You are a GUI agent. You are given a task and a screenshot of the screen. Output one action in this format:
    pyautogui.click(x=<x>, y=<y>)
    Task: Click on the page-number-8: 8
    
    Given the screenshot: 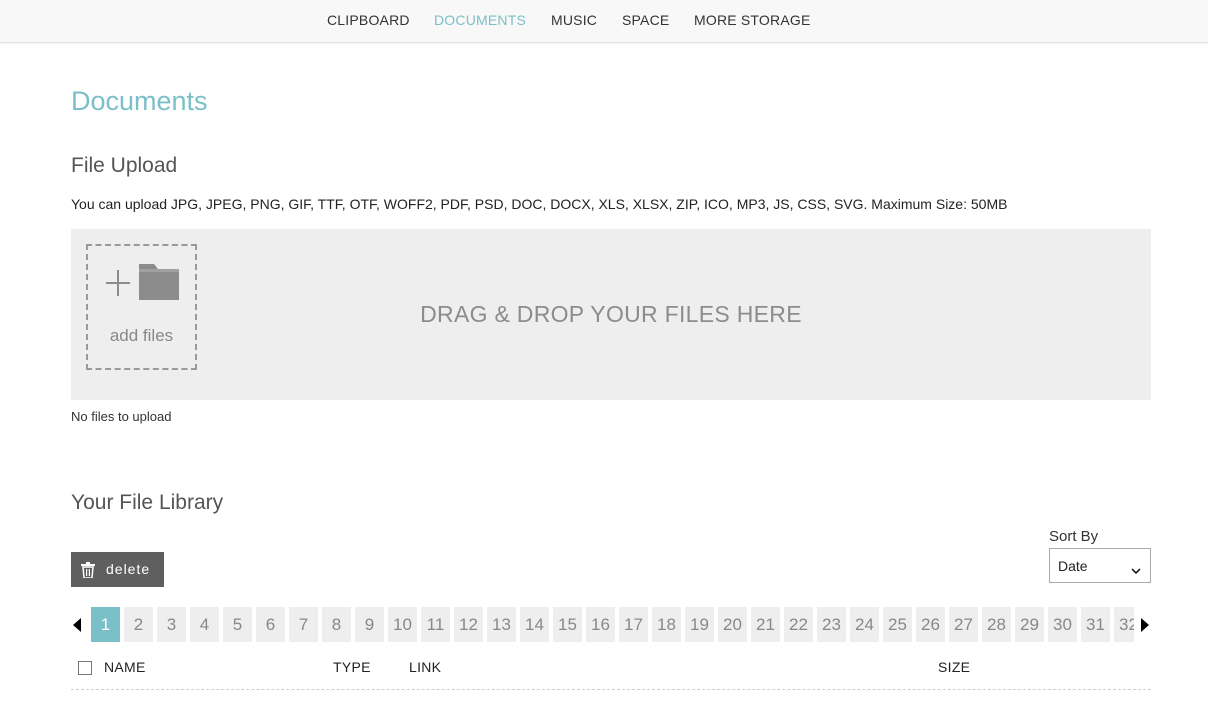 What is the action you would take?
    pyautogui.click(x=336, y=624)
    